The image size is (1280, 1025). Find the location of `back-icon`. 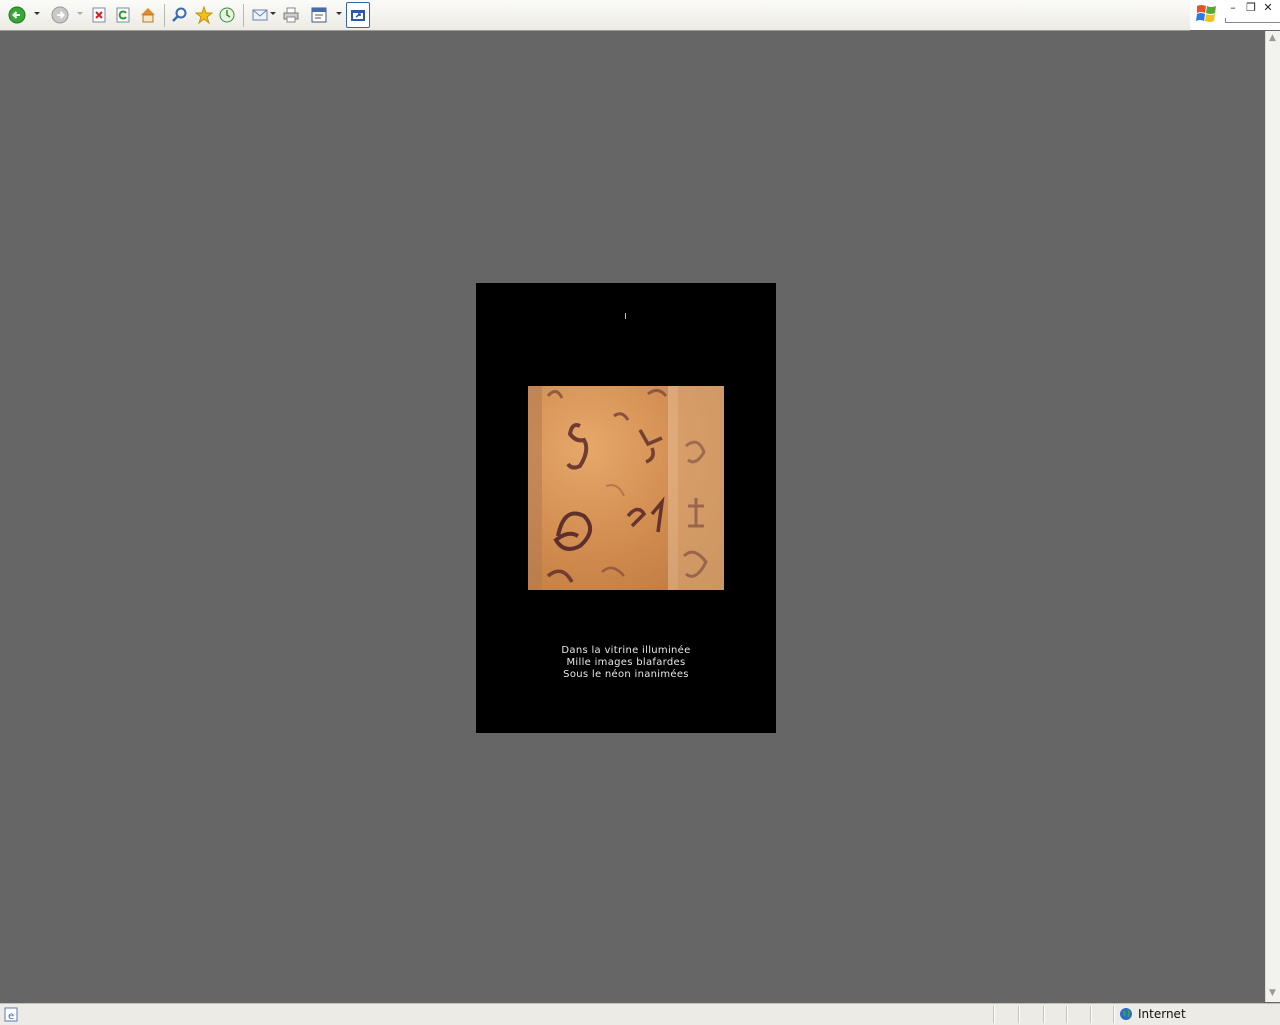

back-icon is located at coordinates (17, 15).